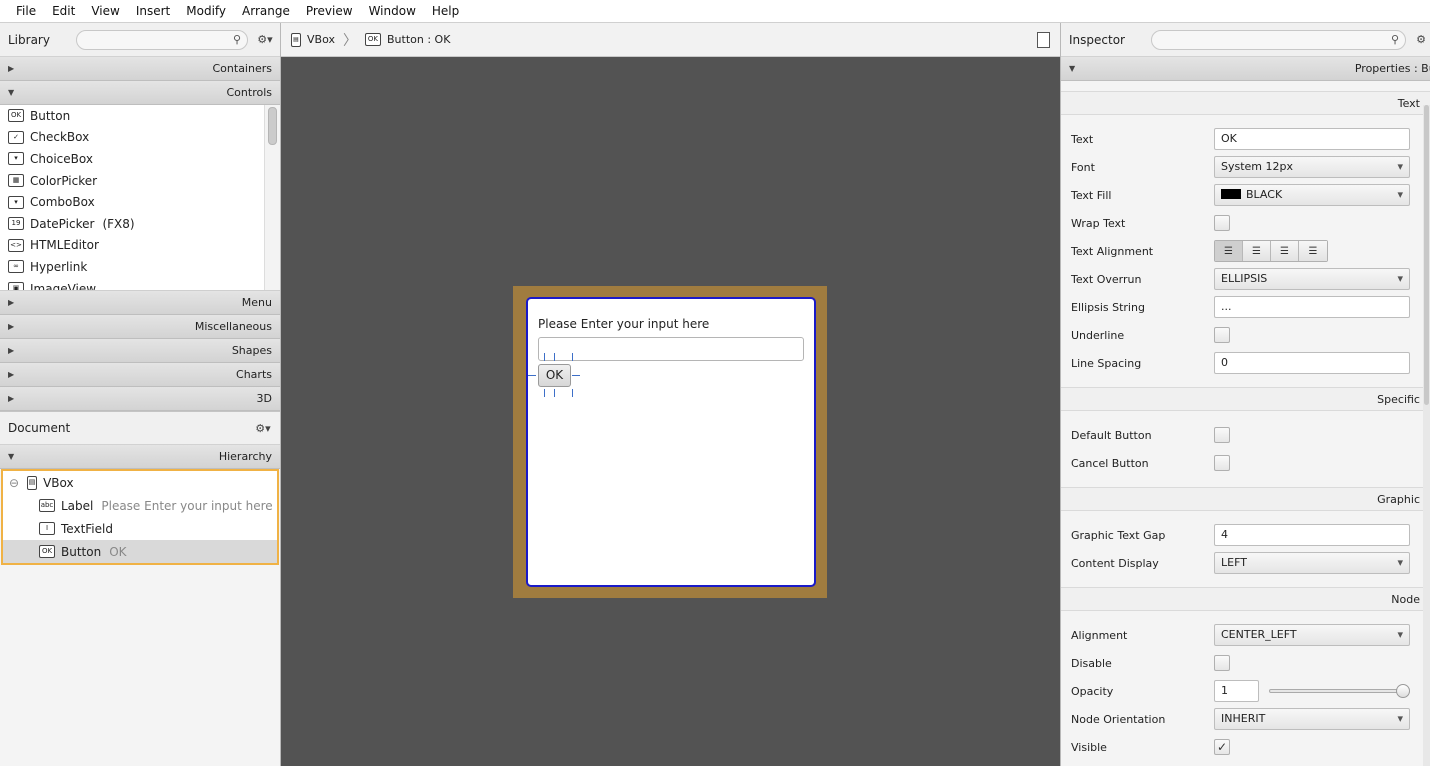 The height and width of the screenshot is (766, 1430). Describe the element at coordinates (1313, 251) in the screenshot. I see `align-justify-icon: ☰` at that location.